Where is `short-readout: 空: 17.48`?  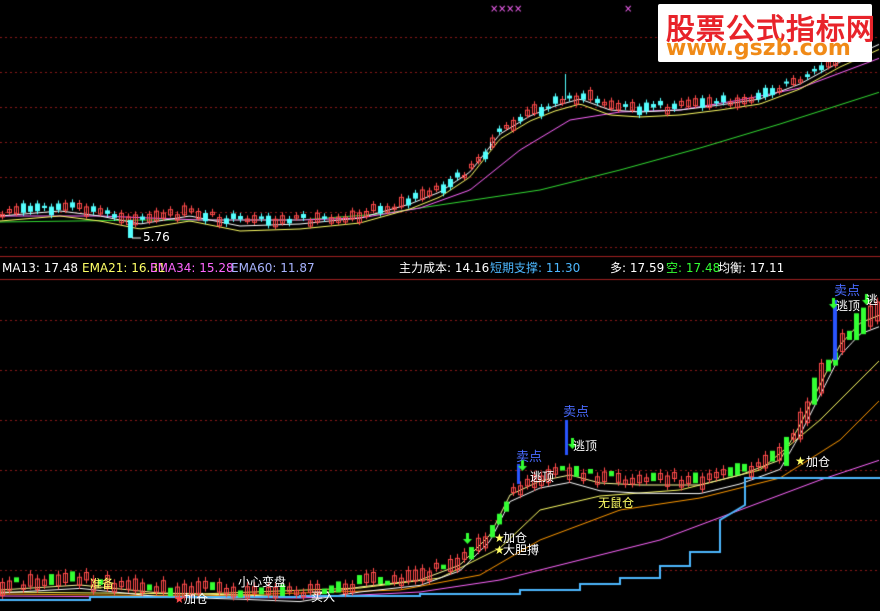
short-readout: 空: 17.48 is located at coordinates (693, 268).